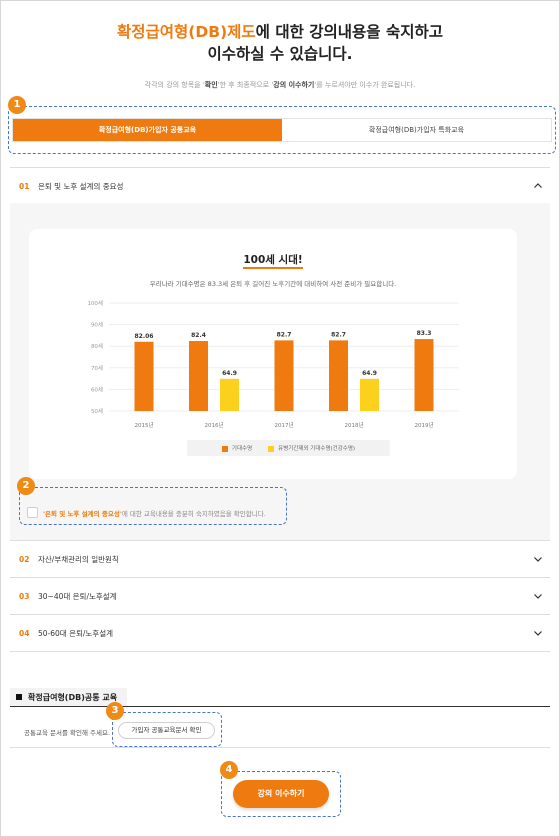 The image size is (560, 837). Describe the element at coordinates (280, 633) in the screenshot. I see `accordion-item-04: 04 50-60대 은퇴/노후설계` at that location.